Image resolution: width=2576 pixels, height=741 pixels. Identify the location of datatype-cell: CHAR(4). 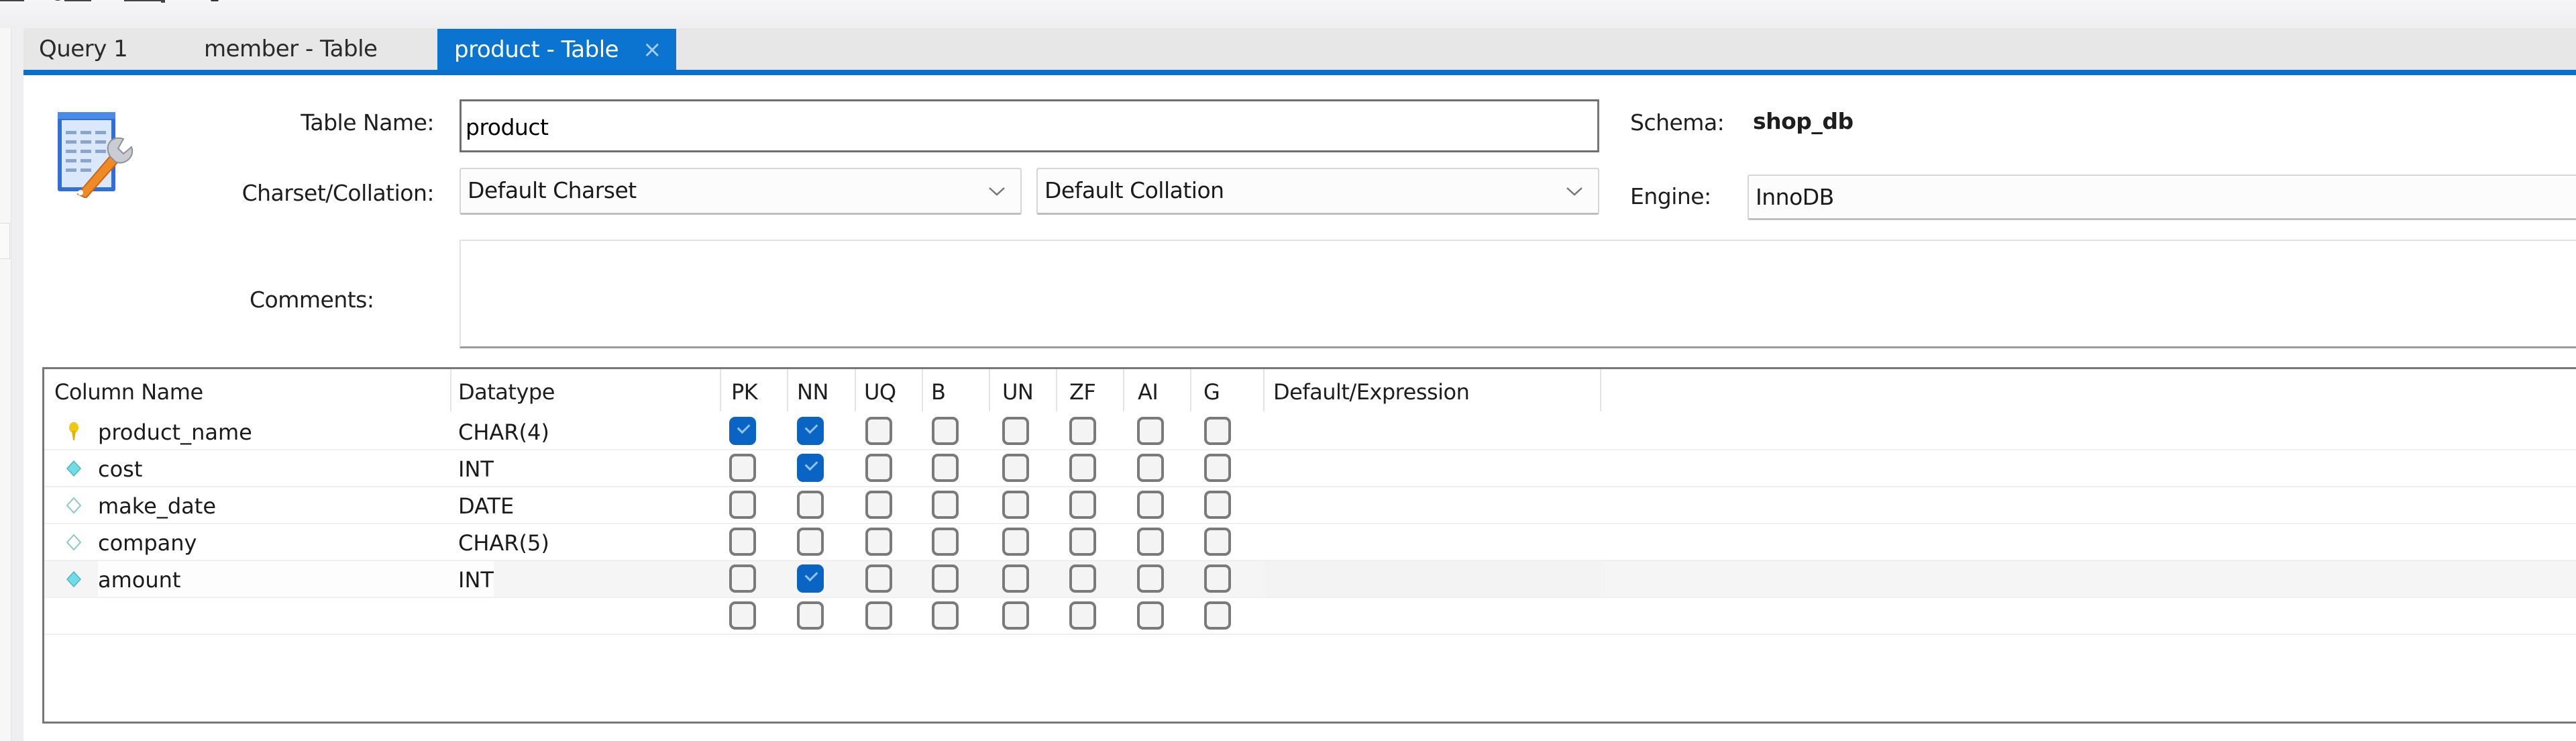
(503, 431).